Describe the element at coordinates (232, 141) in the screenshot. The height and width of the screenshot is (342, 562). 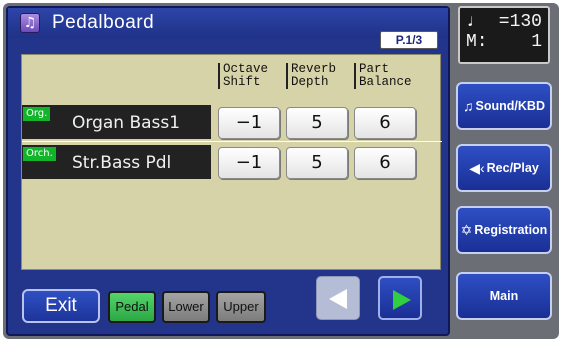
I see `row-divider` at that location.